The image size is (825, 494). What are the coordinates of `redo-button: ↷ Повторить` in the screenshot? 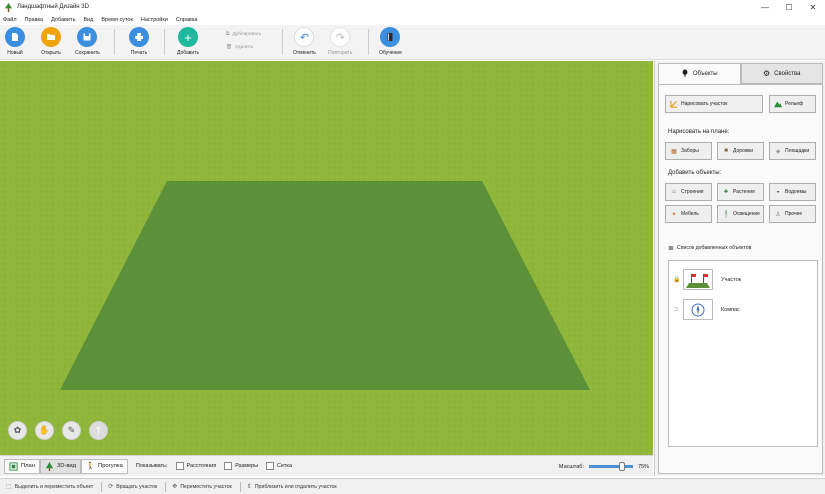 It's located at (340, 41).